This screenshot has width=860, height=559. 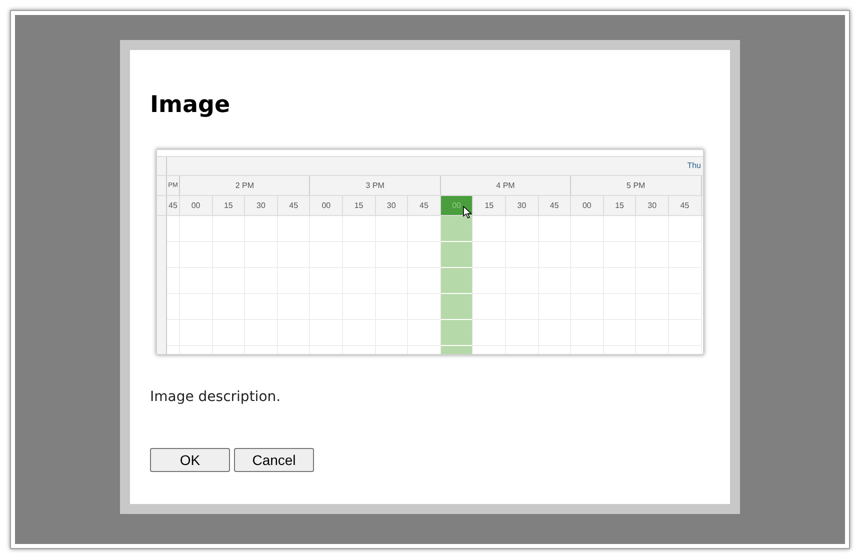 What do you see at coordinates (191, 105) in the screenshot?
I see `dialog-title: Image` at bounding box center [191, 105].